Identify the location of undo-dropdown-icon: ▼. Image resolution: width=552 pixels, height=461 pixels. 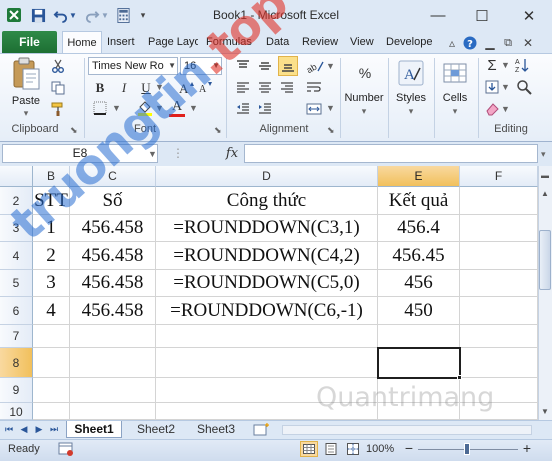
(73, 15).